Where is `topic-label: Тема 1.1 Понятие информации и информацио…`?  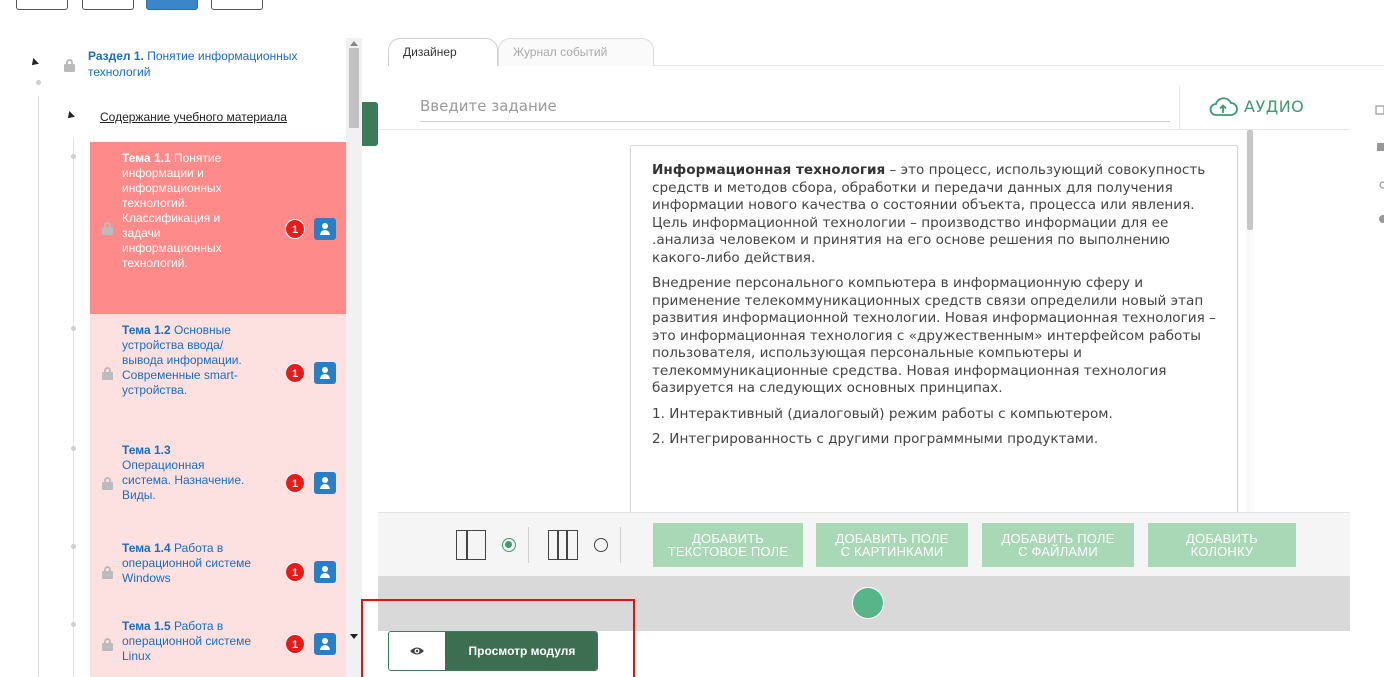
topic-label: Тема 1.1 Понятие информации и информацио… is located at coordinates (172, 210).